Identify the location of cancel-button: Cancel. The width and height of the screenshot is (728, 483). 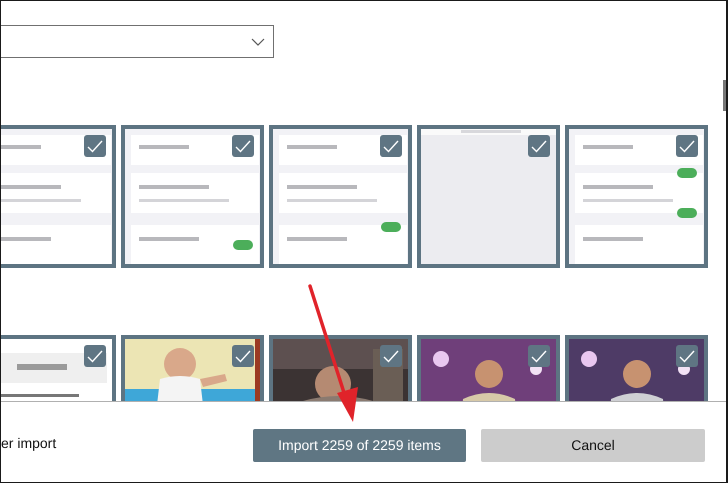
(593, 445).